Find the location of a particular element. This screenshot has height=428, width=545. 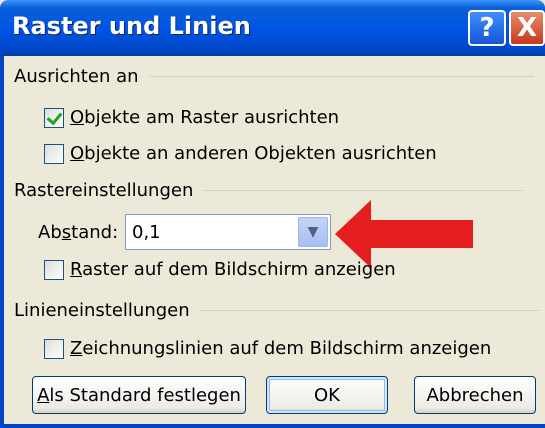

group-lines-header: Linieneinstellungen is located at coordinates (277, 310).